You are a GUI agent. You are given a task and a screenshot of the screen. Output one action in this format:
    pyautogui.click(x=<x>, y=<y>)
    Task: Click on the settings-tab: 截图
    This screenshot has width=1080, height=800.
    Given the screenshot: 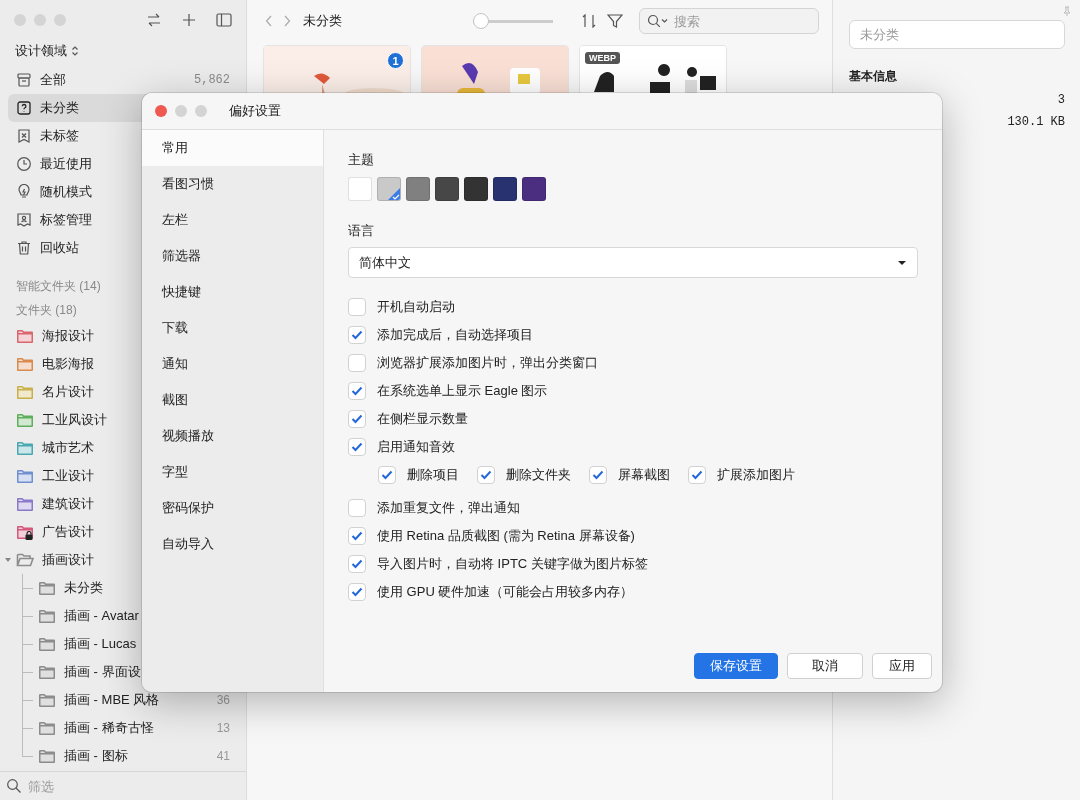 What is the action you would take?
    pyautogui.click(x=232, y=400)
    